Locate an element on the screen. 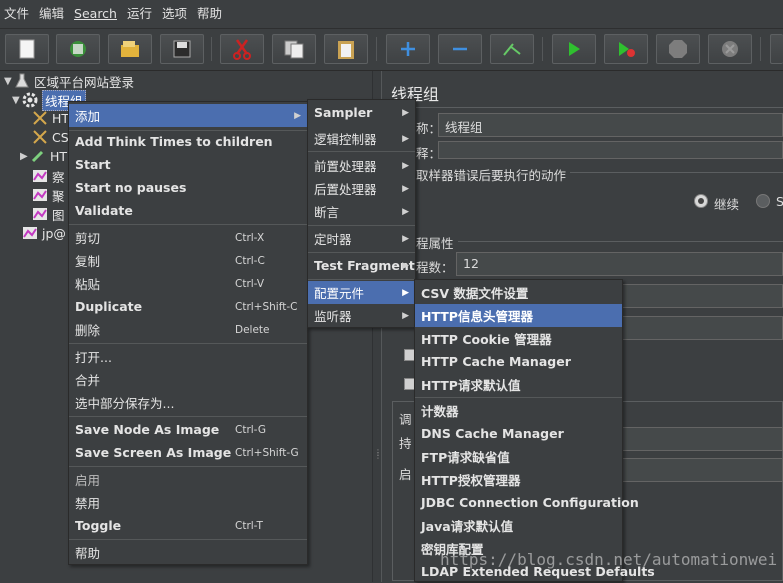  error-action-section: 取样器错误后要执行的动作 is located at coordinates (493, 174).